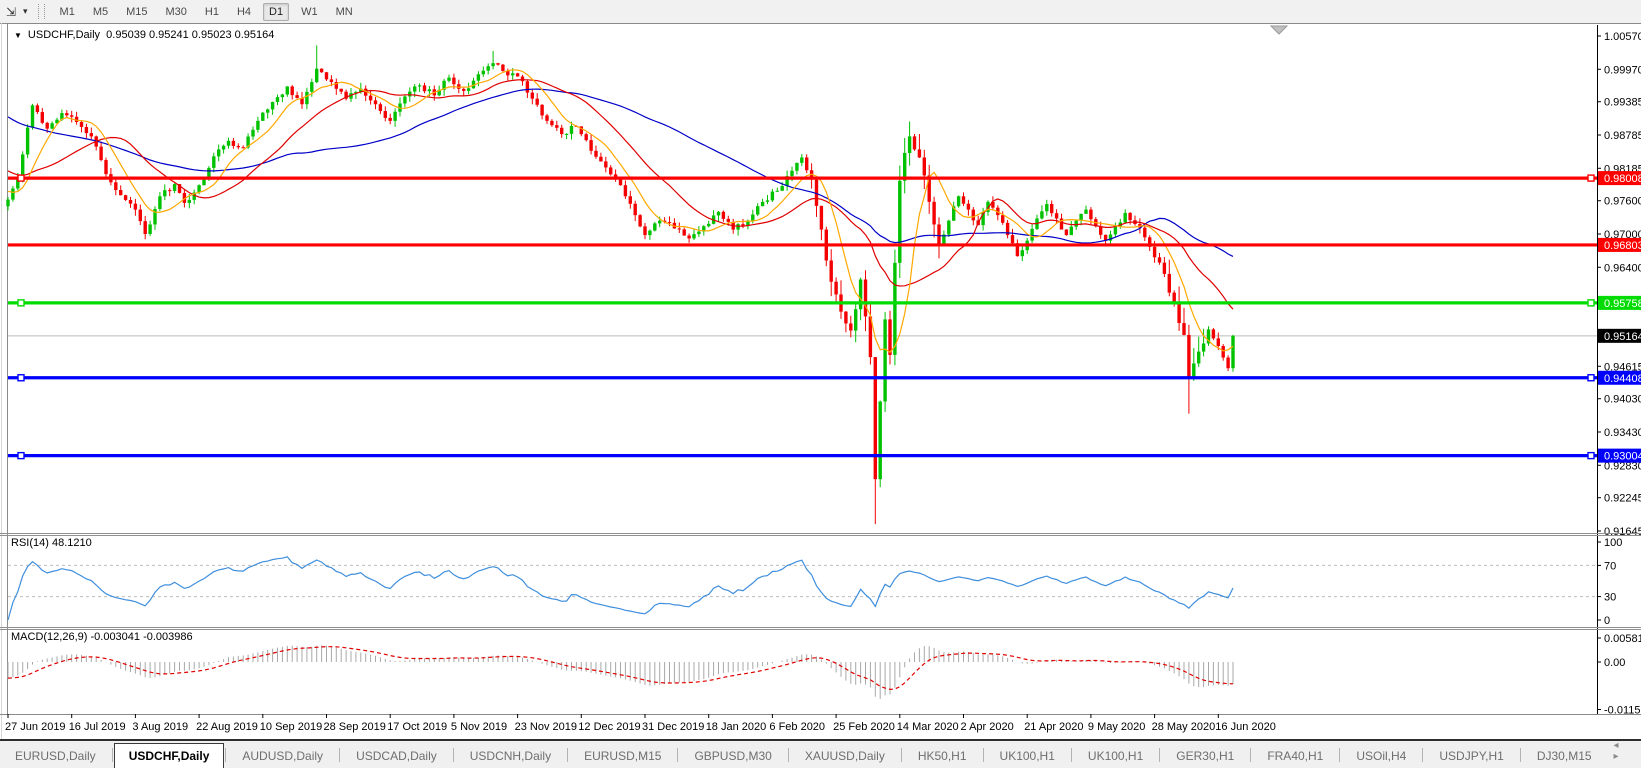 Image resolution: width=1641 pixels, height=768 pixels. Describe the element at coordinates (282, 756) in the screenshot. I see `chart-tab-audusd-daily: AUDUSD,Daily` at that location.